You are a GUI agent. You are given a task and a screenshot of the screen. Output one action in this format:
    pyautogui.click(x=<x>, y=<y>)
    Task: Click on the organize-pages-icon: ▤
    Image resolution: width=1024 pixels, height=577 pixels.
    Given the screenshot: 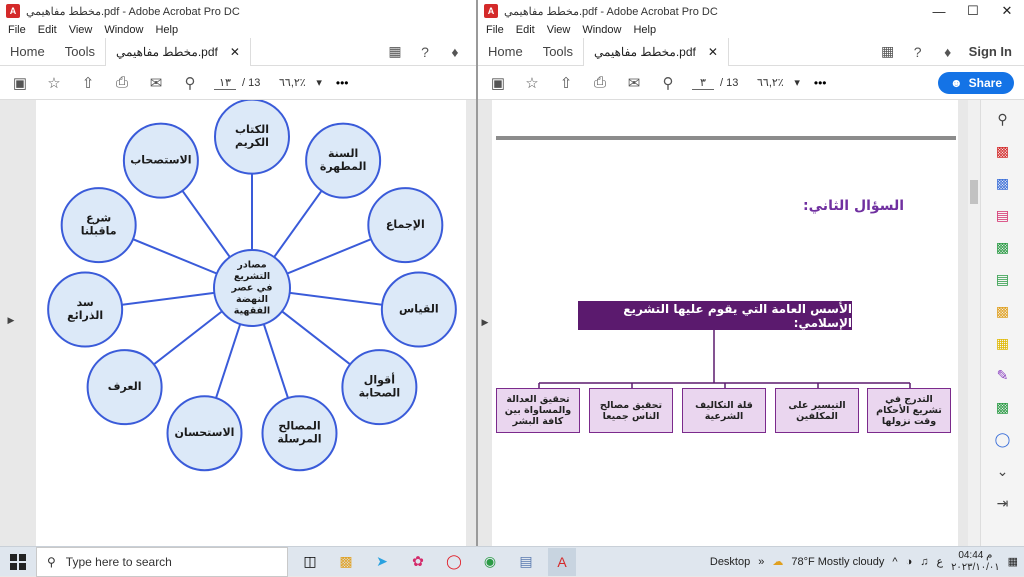 What is the action you would take?
    pyautogui.click(x=1003, y=215)
    